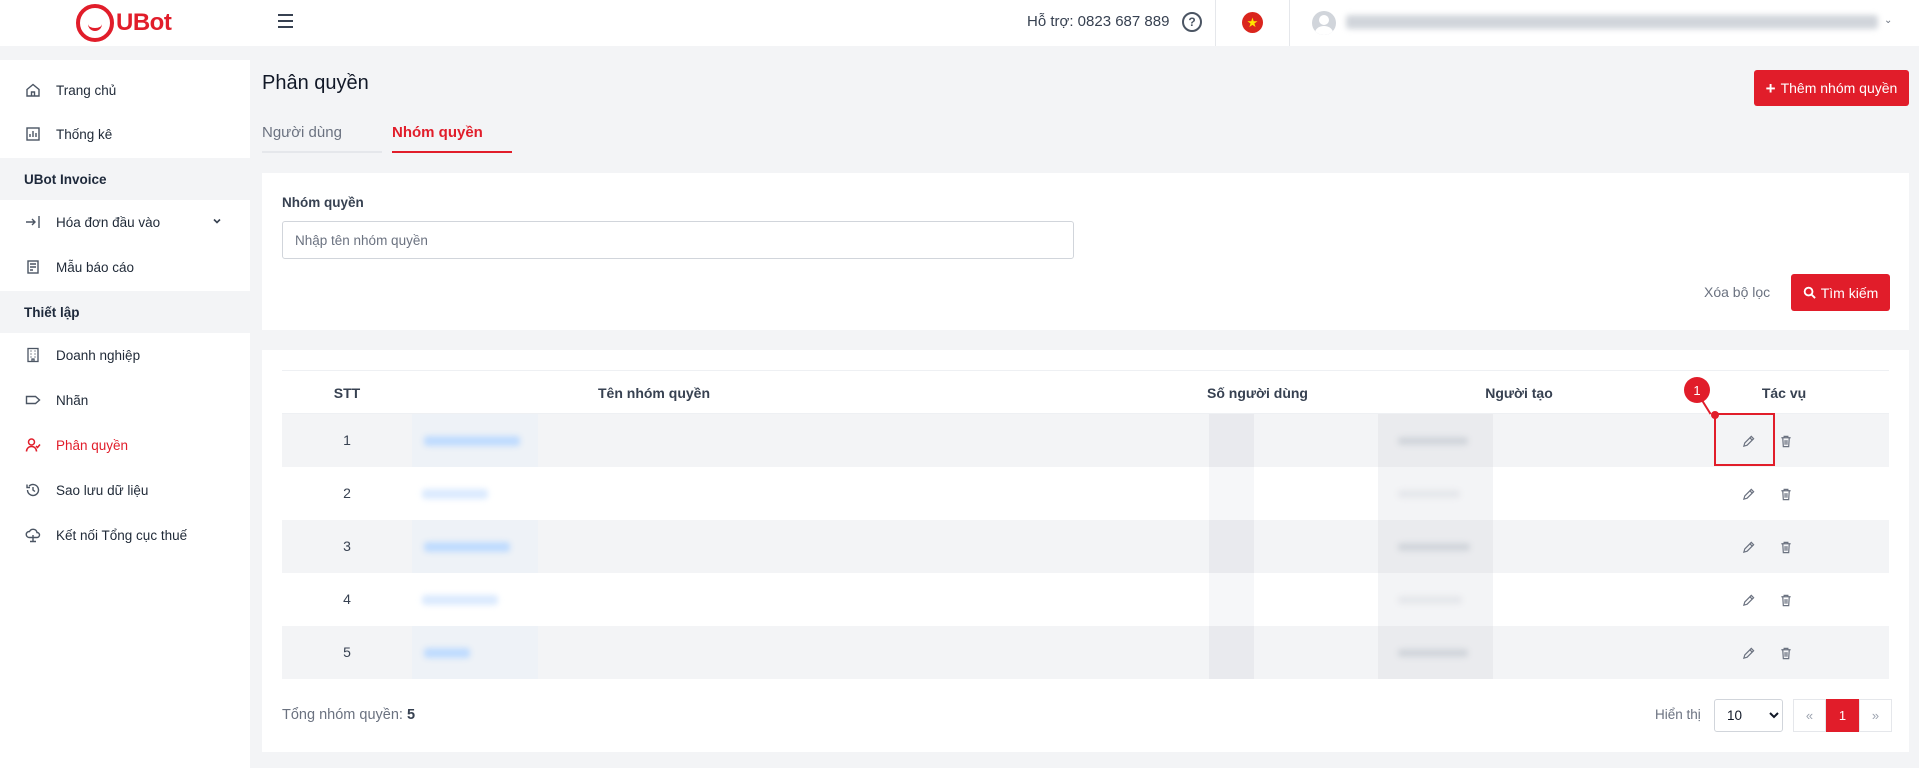  I want to click on user-avatar, so click(1324, 23).